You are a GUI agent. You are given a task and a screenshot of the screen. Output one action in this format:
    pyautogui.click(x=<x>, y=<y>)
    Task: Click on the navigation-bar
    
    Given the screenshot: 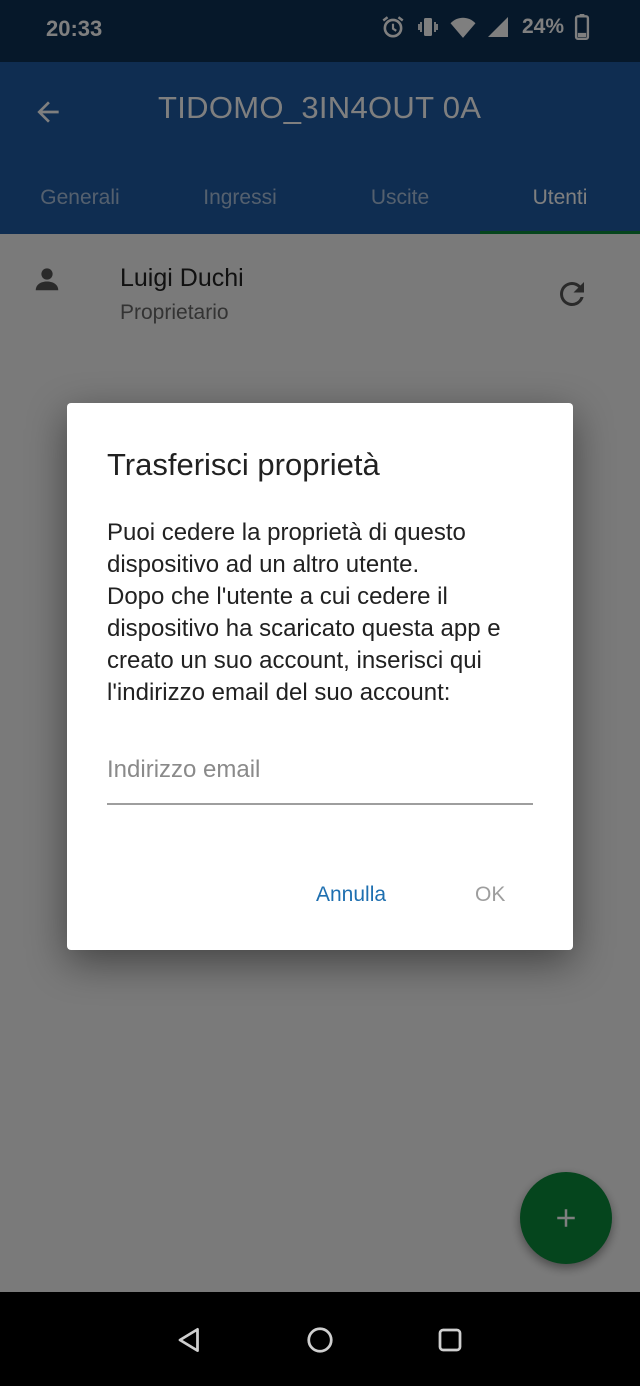 What is the action you would take?
    pyautogui.click(x=320, y=1339)
    